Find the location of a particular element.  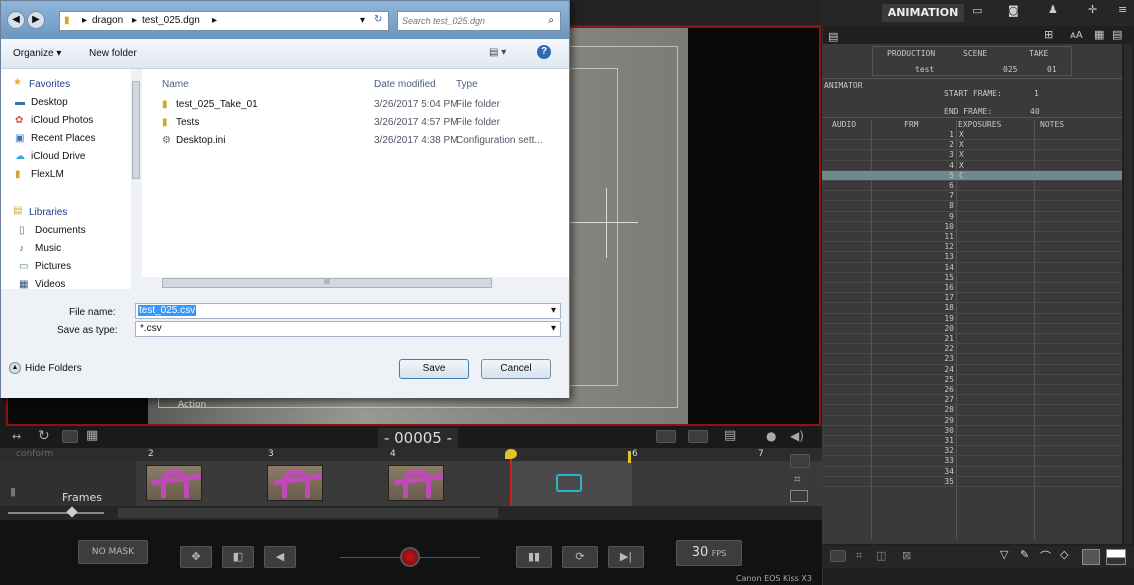

layout-icon: ◫ is located at coordinates (881, 555).